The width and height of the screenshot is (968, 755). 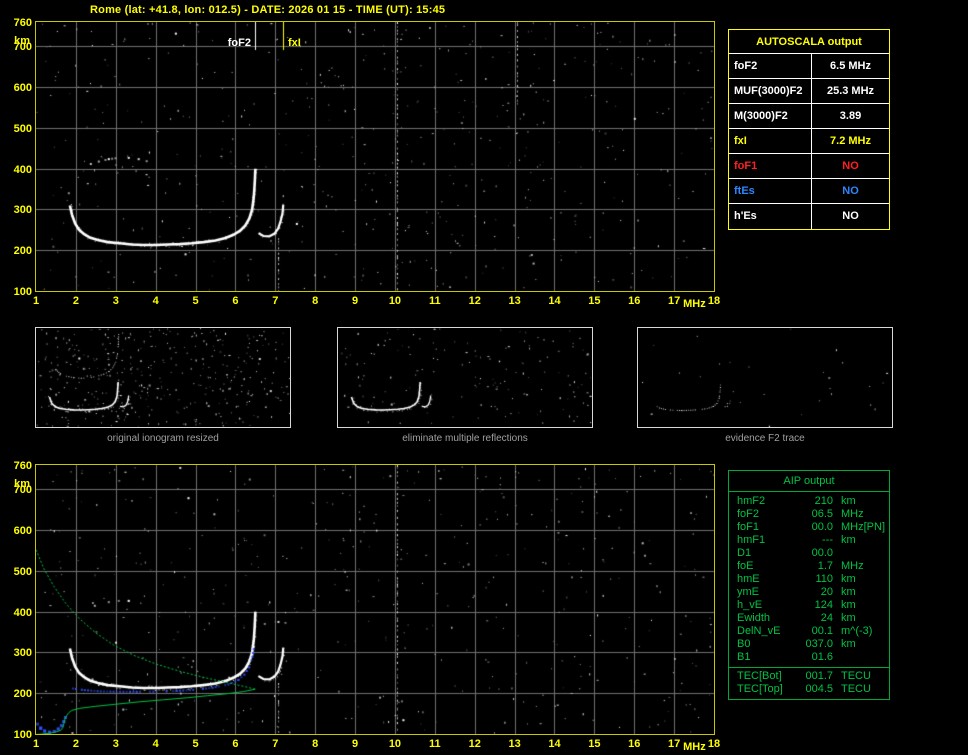 What do you see at coordinates (809, 216) in the screenshot?
I see `autoscala-table-row: h'Es NO` at bounding box center [809, 216].